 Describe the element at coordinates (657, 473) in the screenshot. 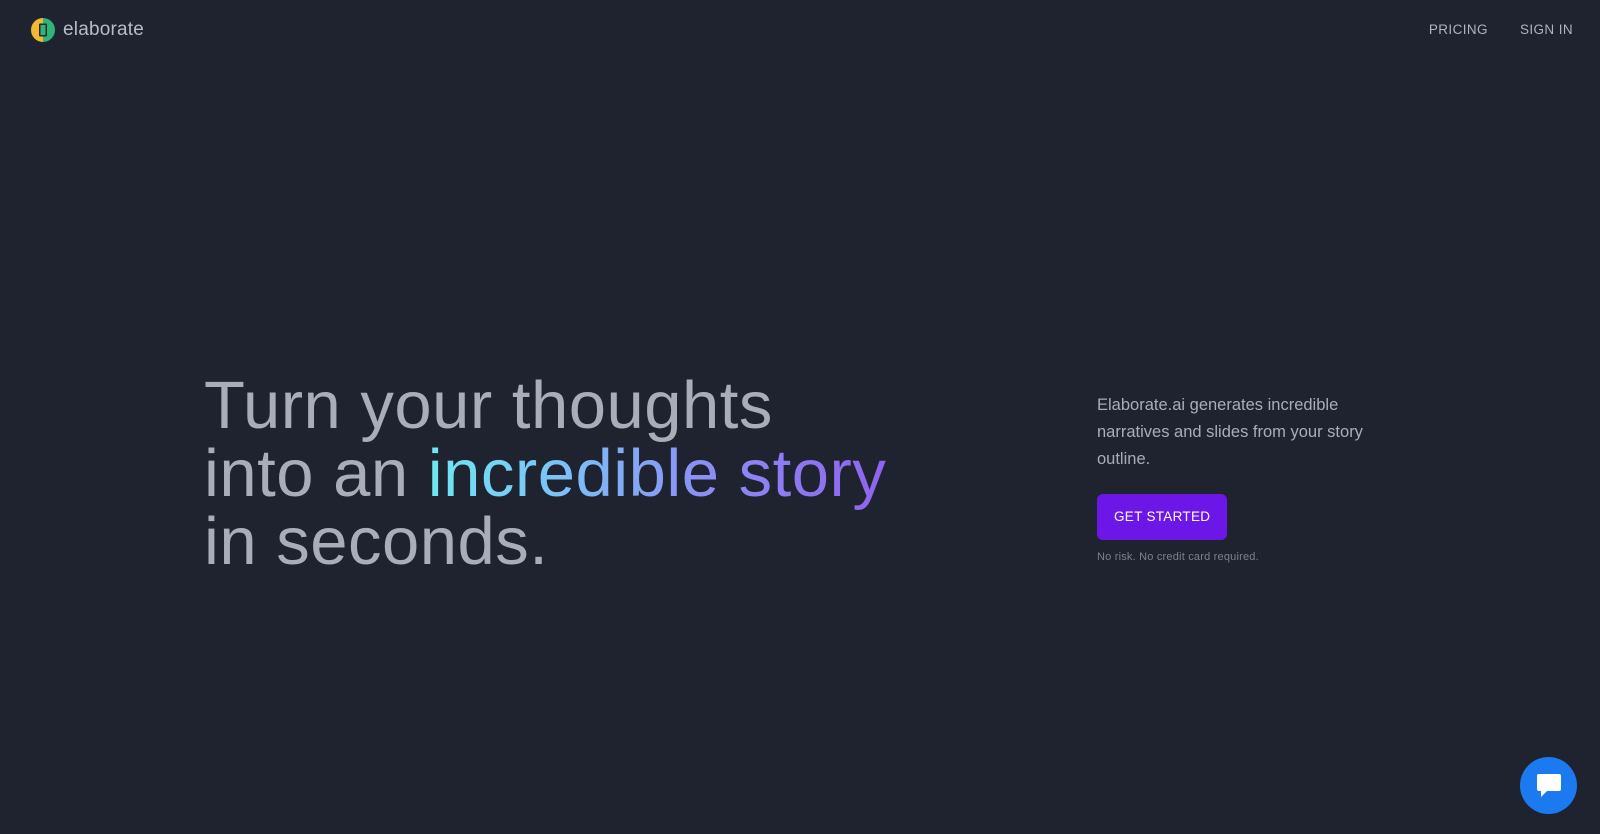

I see `hero-highlight: incredible story` at that location.